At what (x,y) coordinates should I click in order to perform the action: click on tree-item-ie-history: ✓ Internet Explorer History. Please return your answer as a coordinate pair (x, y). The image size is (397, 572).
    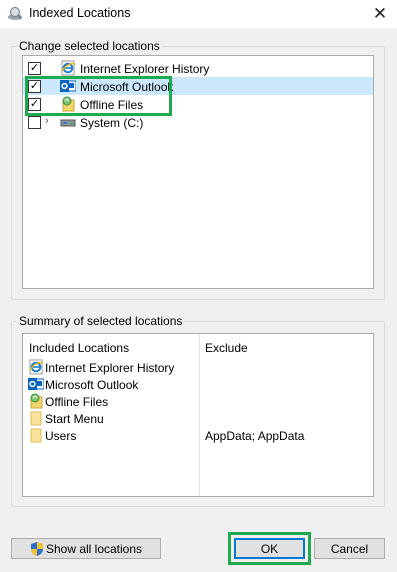
    Looking at the image, I should click on (198, 68).